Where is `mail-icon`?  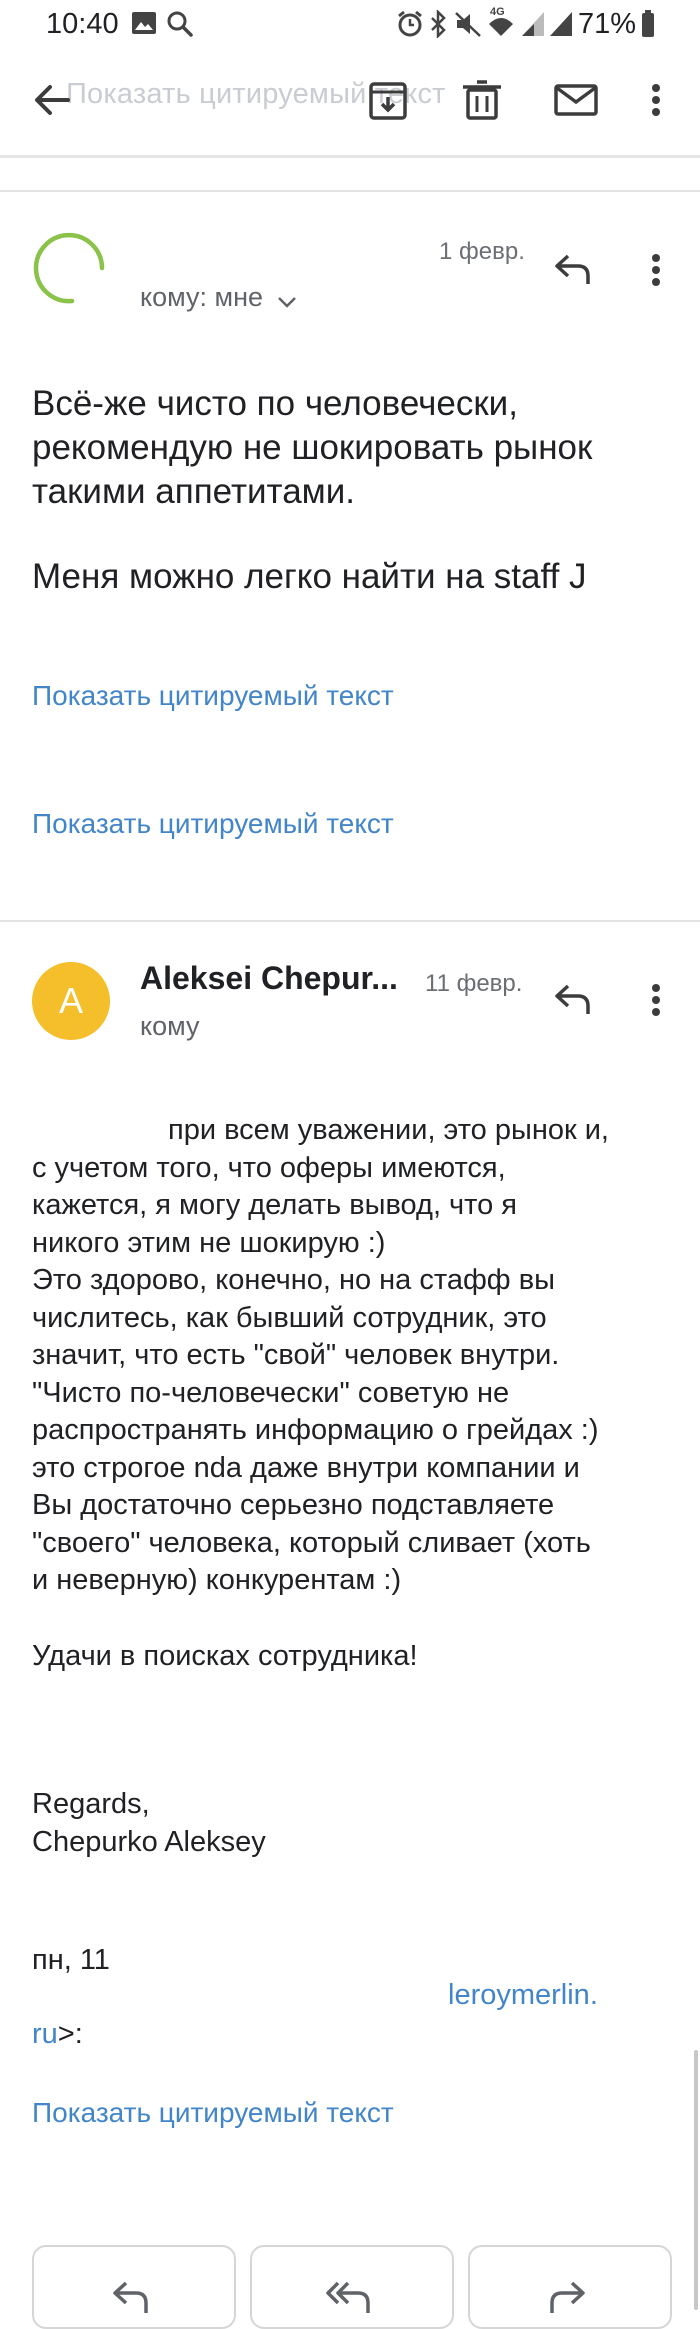
mail-icon is located at coordinates (576, 100).